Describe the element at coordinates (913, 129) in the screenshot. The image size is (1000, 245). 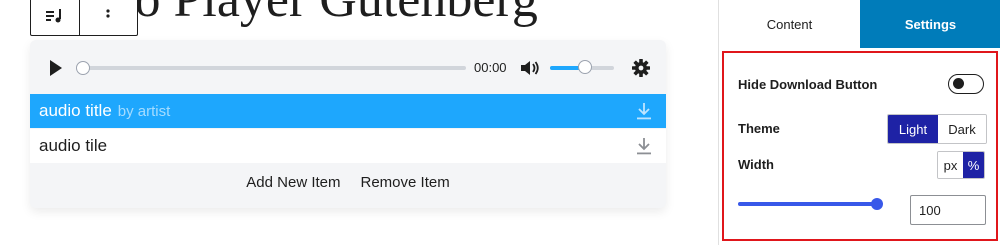
I see `theme-option-light: Light` at that location.